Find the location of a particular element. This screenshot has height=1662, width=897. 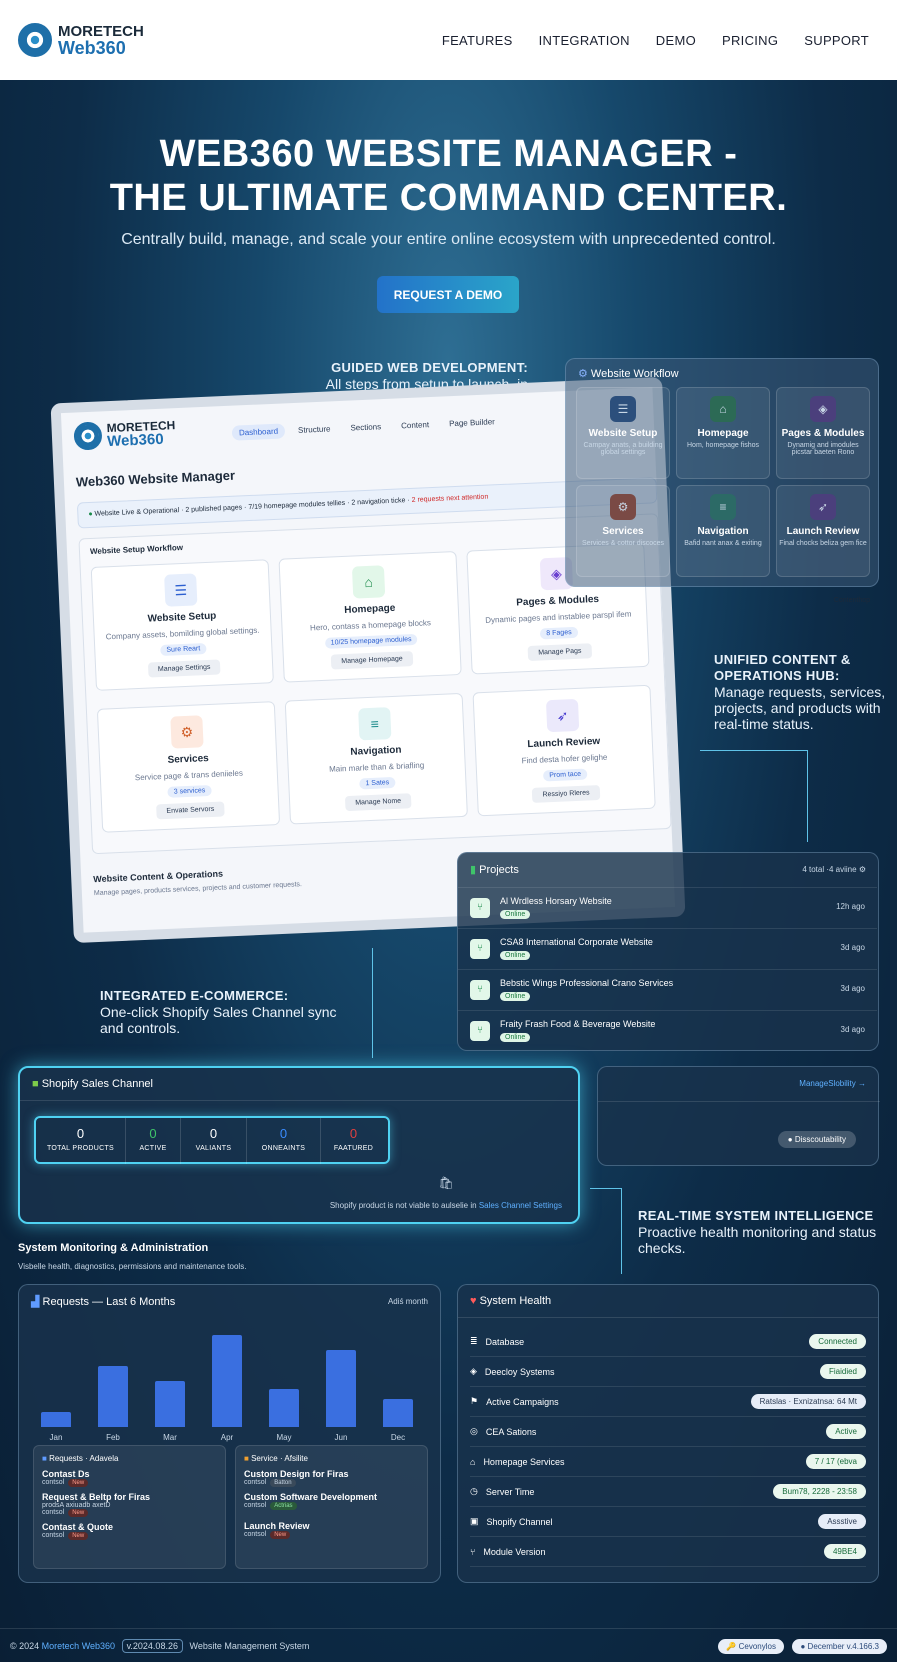

workflow-step-button: Envate Servors is located at coordinates (190, 810).